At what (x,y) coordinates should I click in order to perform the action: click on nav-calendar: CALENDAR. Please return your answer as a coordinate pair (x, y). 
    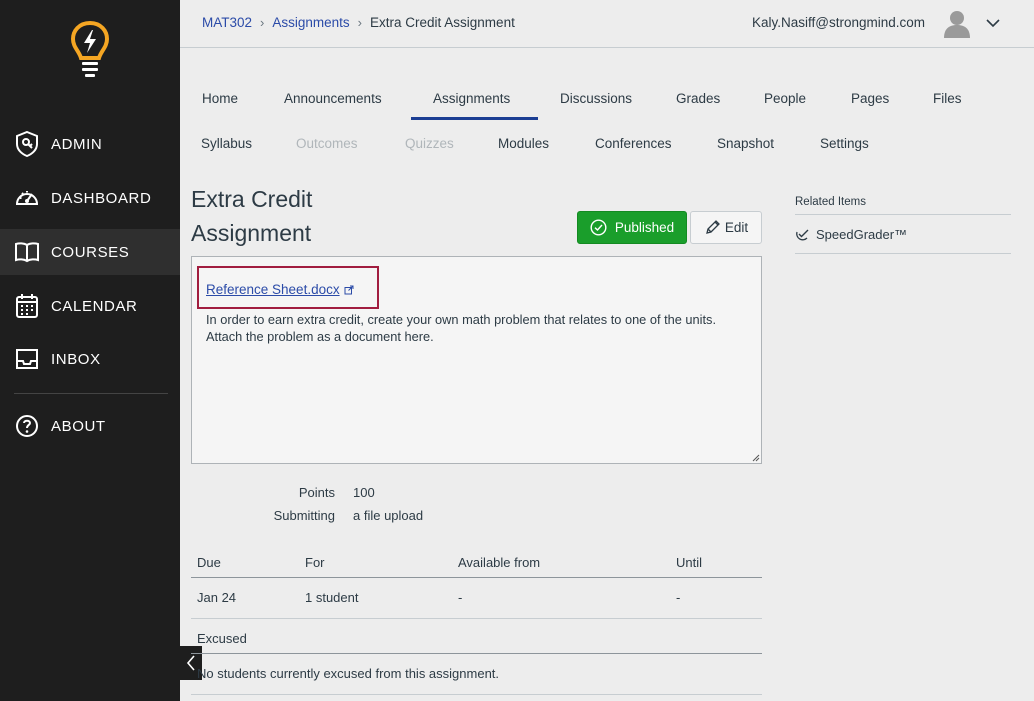
    Looking at the image, I should click on (90, 306).